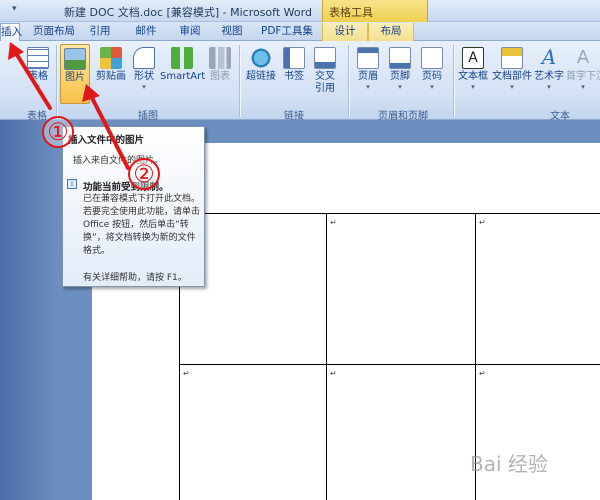 The height and width of the screenshot is (500, 600). I want to click on annotation-overlay, so click(69, 106).